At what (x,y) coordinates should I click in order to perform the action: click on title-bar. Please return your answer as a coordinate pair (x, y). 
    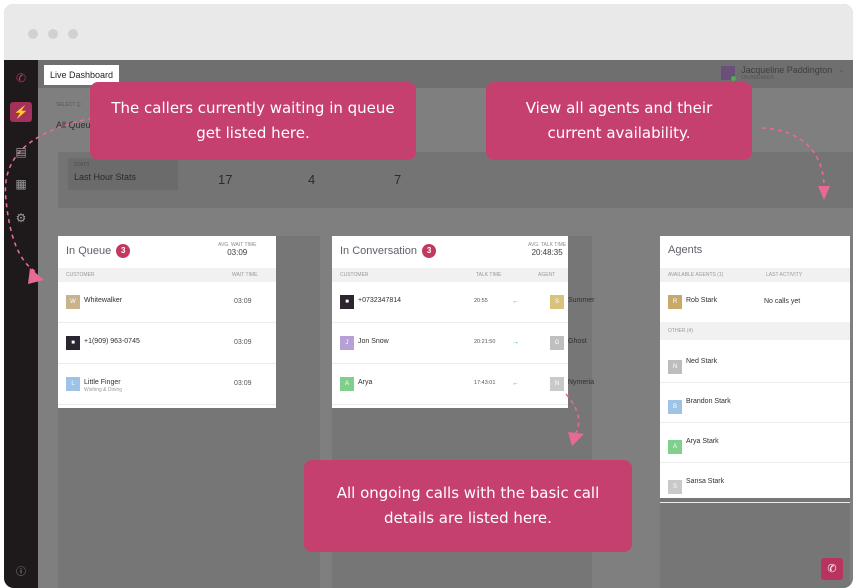
    Looking at the image, I should click on (428, 32).